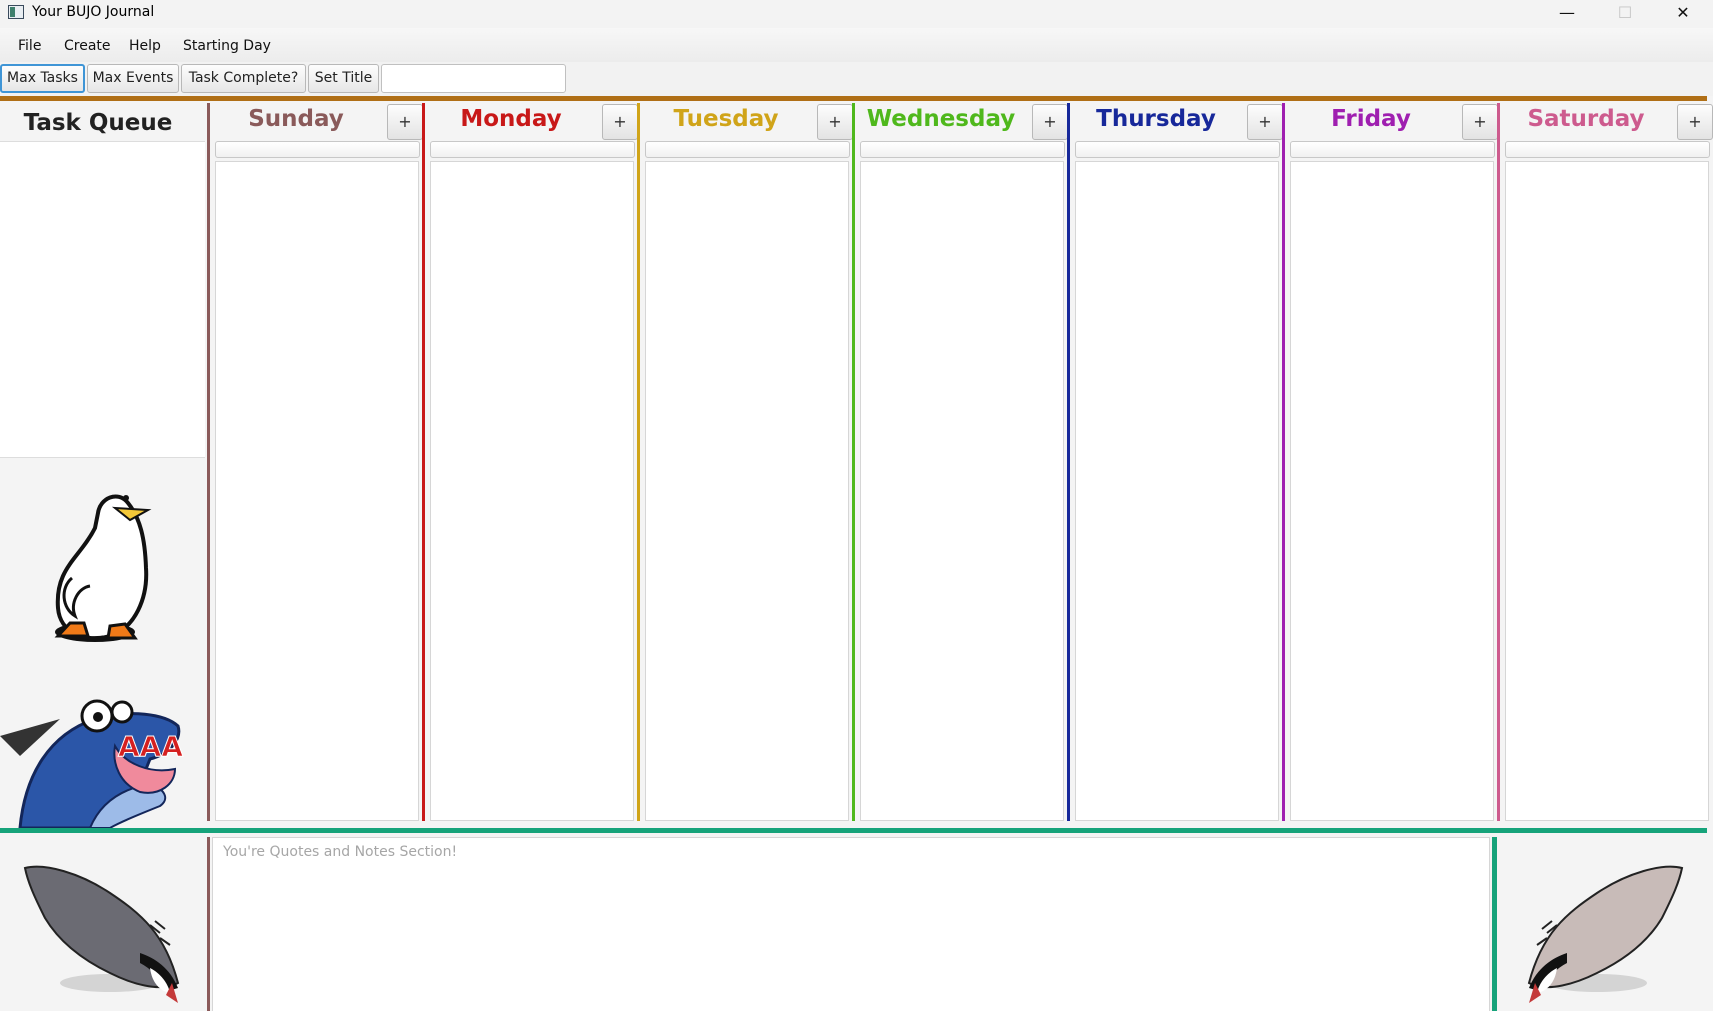 The image size is (1713, 1011). I want to click on divider-monday, so click(423, 462).